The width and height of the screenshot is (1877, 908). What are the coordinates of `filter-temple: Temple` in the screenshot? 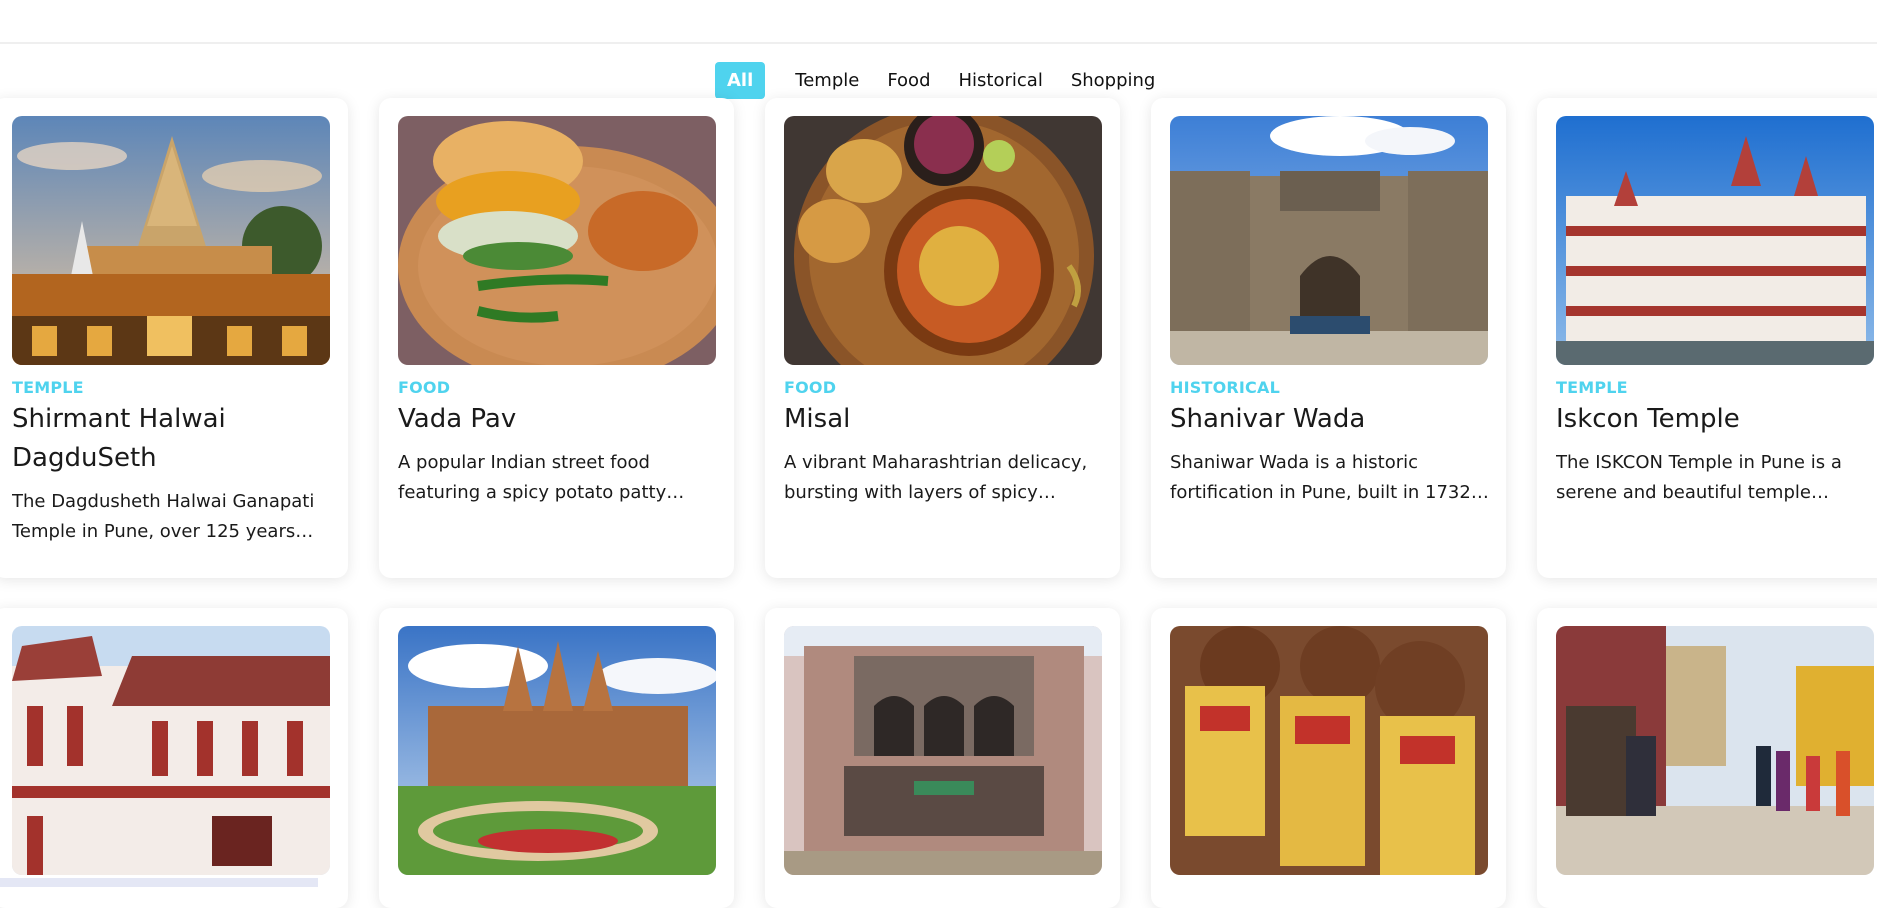 It's located at (827, 80).